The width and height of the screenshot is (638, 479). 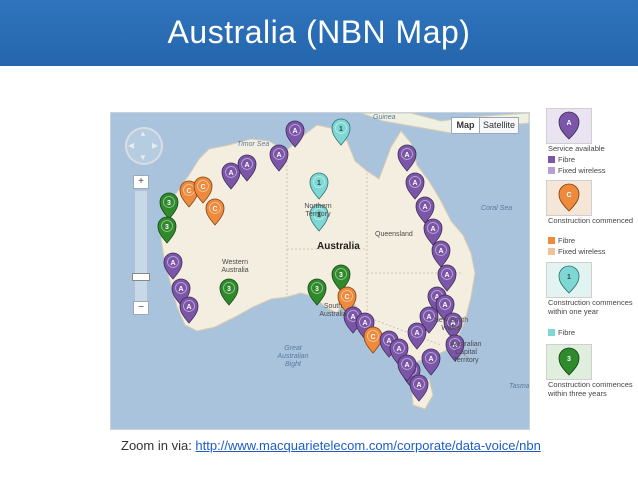 I want to click on title-bar: Australia (NBN Map), so click(x=319, y=33).